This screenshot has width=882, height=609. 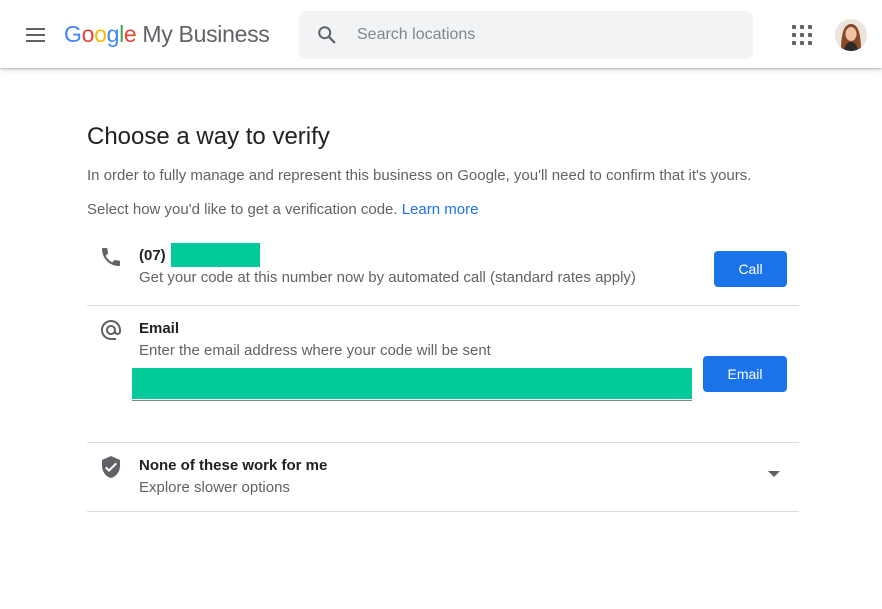 I want to click on search-input: Search locations, so click(x=416, y=35).